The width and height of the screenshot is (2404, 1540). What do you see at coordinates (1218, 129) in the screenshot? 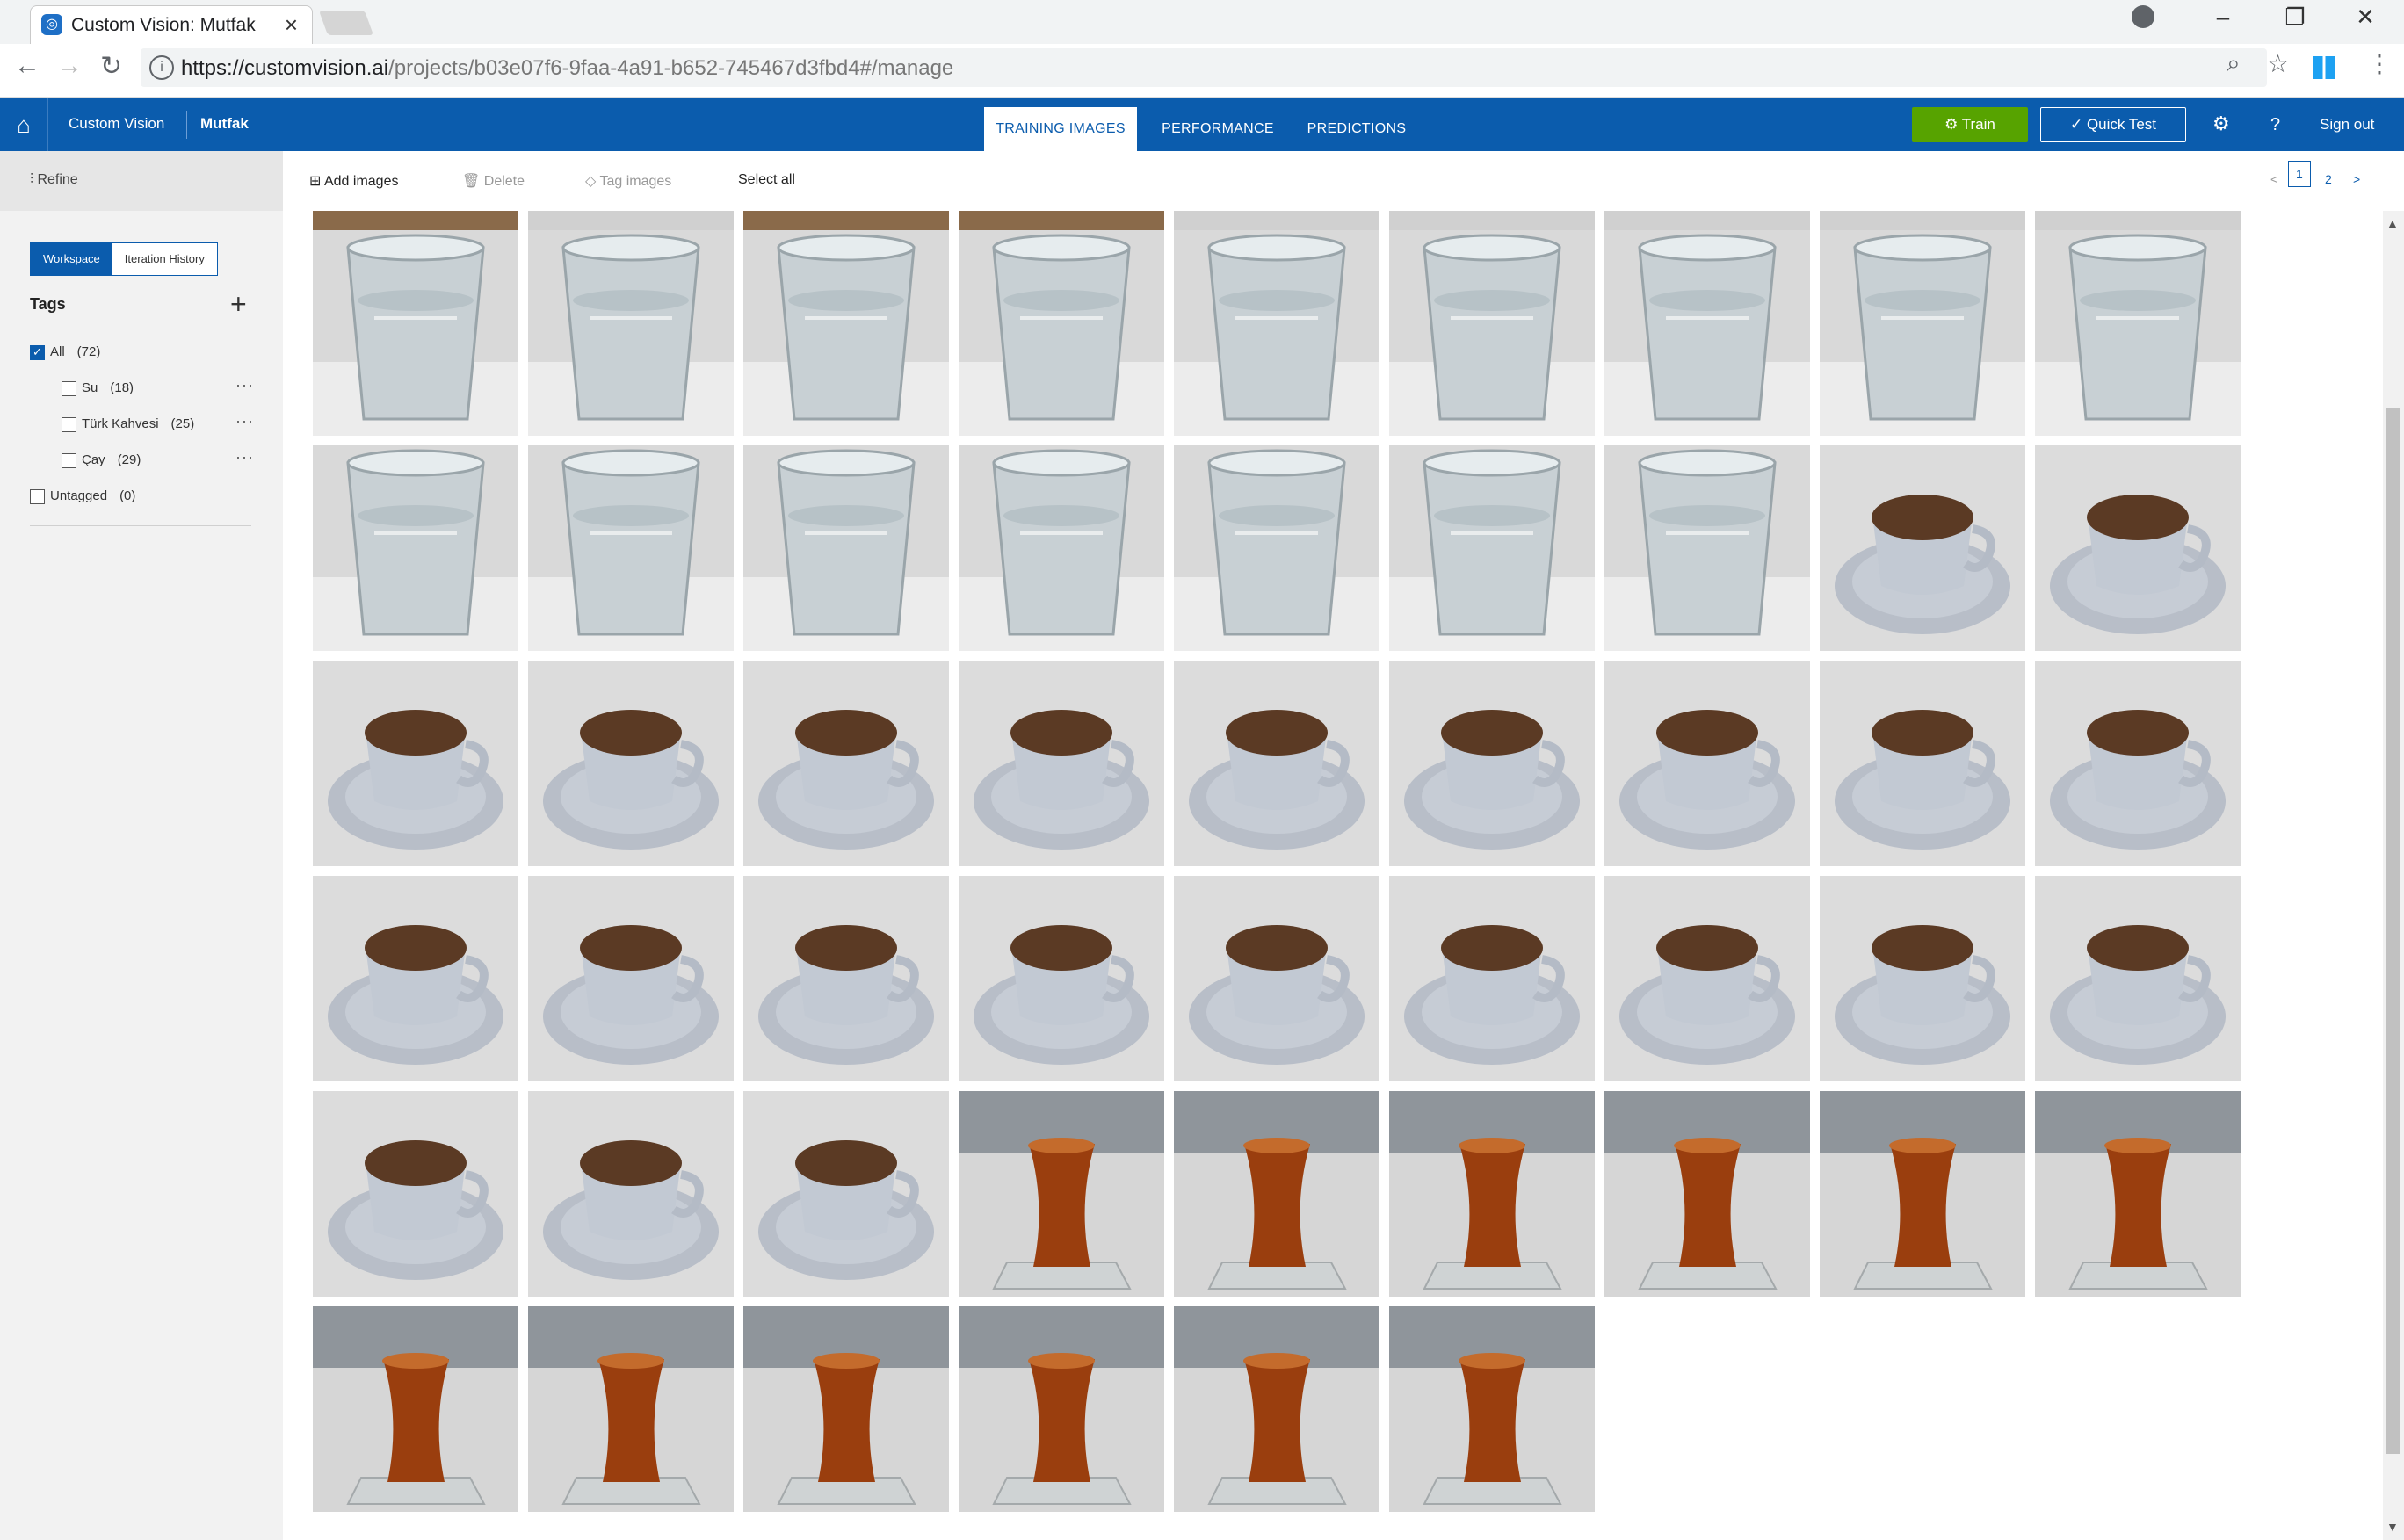
I see `tab-performance: PERFORMANCE` at bounding box center [1218, 129].